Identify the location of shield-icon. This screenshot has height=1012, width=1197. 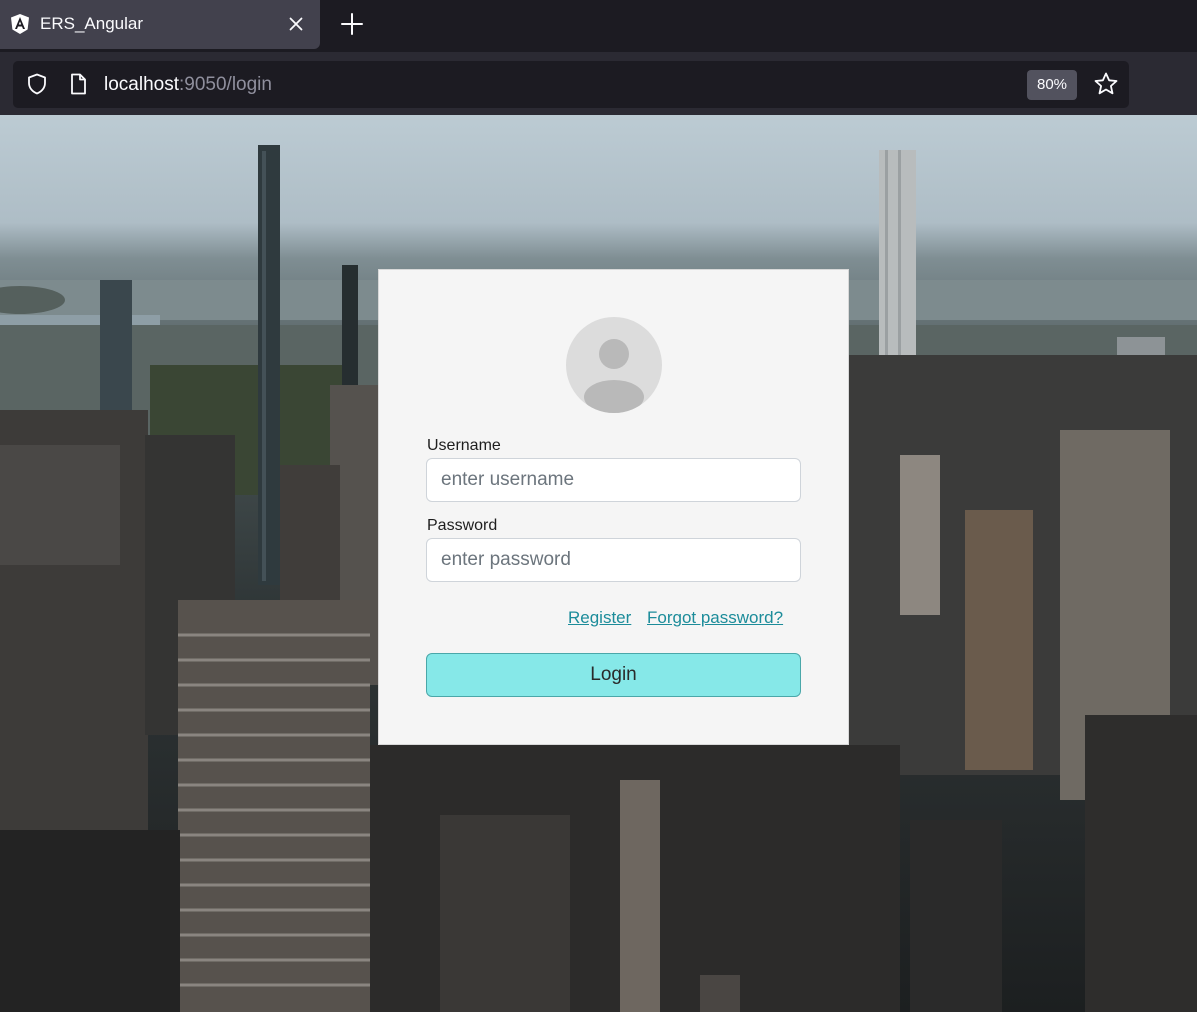
(37, 84).